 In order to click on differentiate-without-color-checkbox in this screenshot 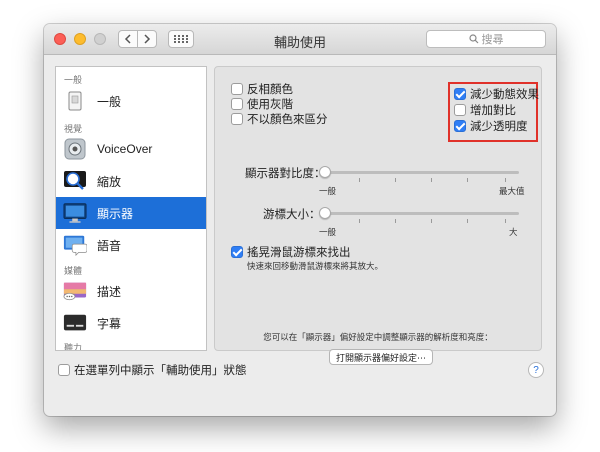, I will do `click(237, 119)`.